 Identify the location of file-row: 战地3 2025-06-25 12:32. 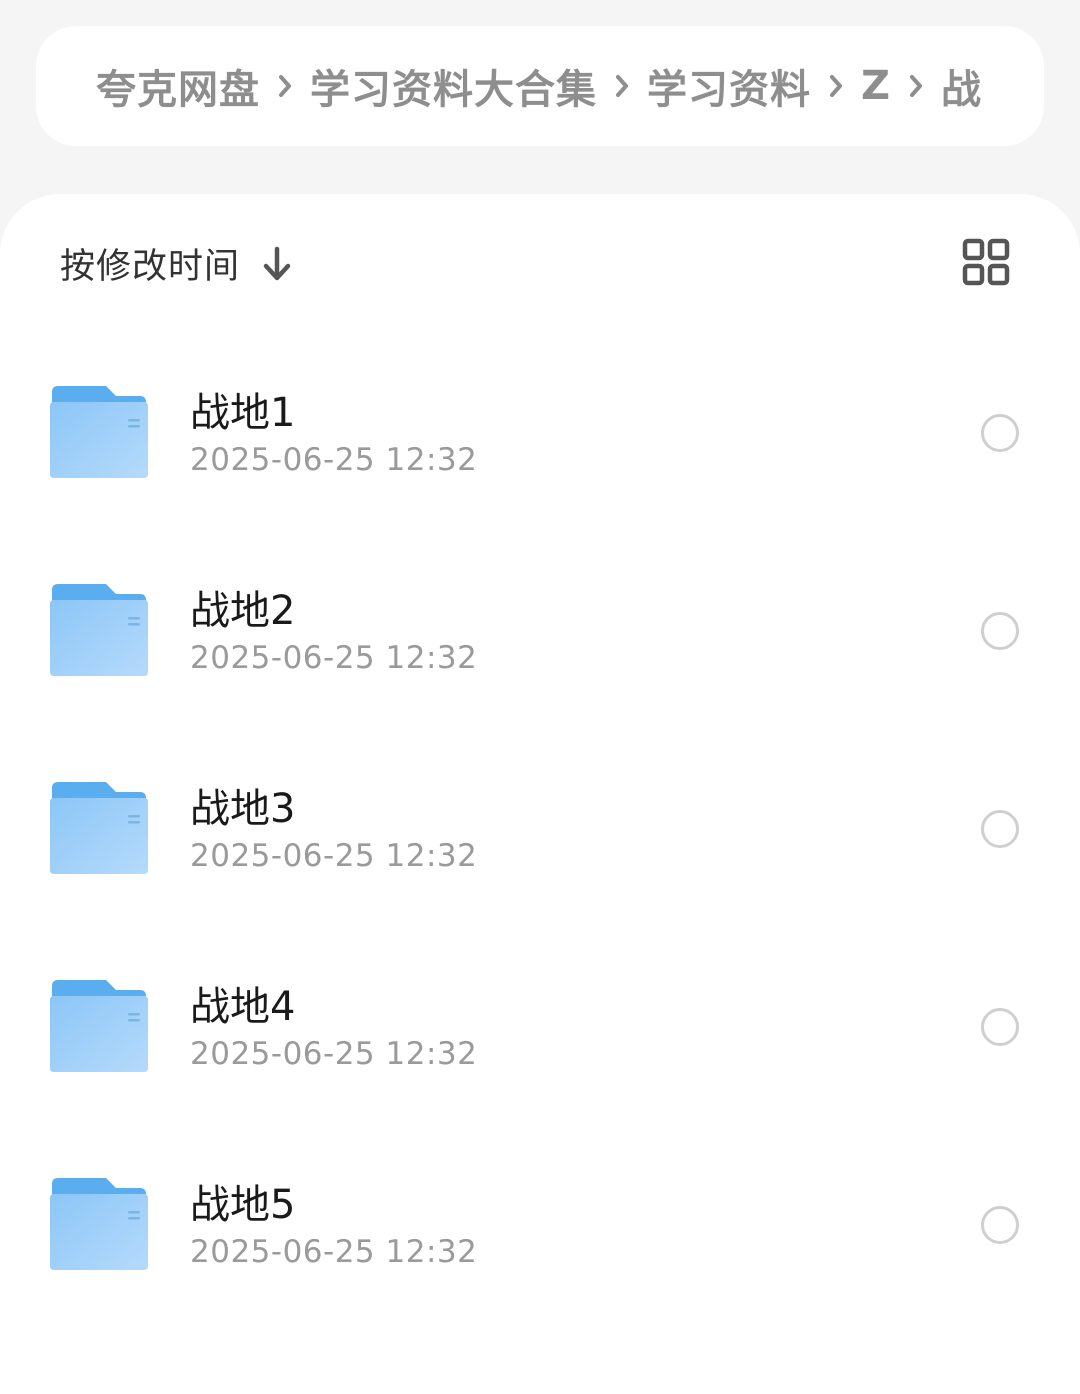
(540, 829).